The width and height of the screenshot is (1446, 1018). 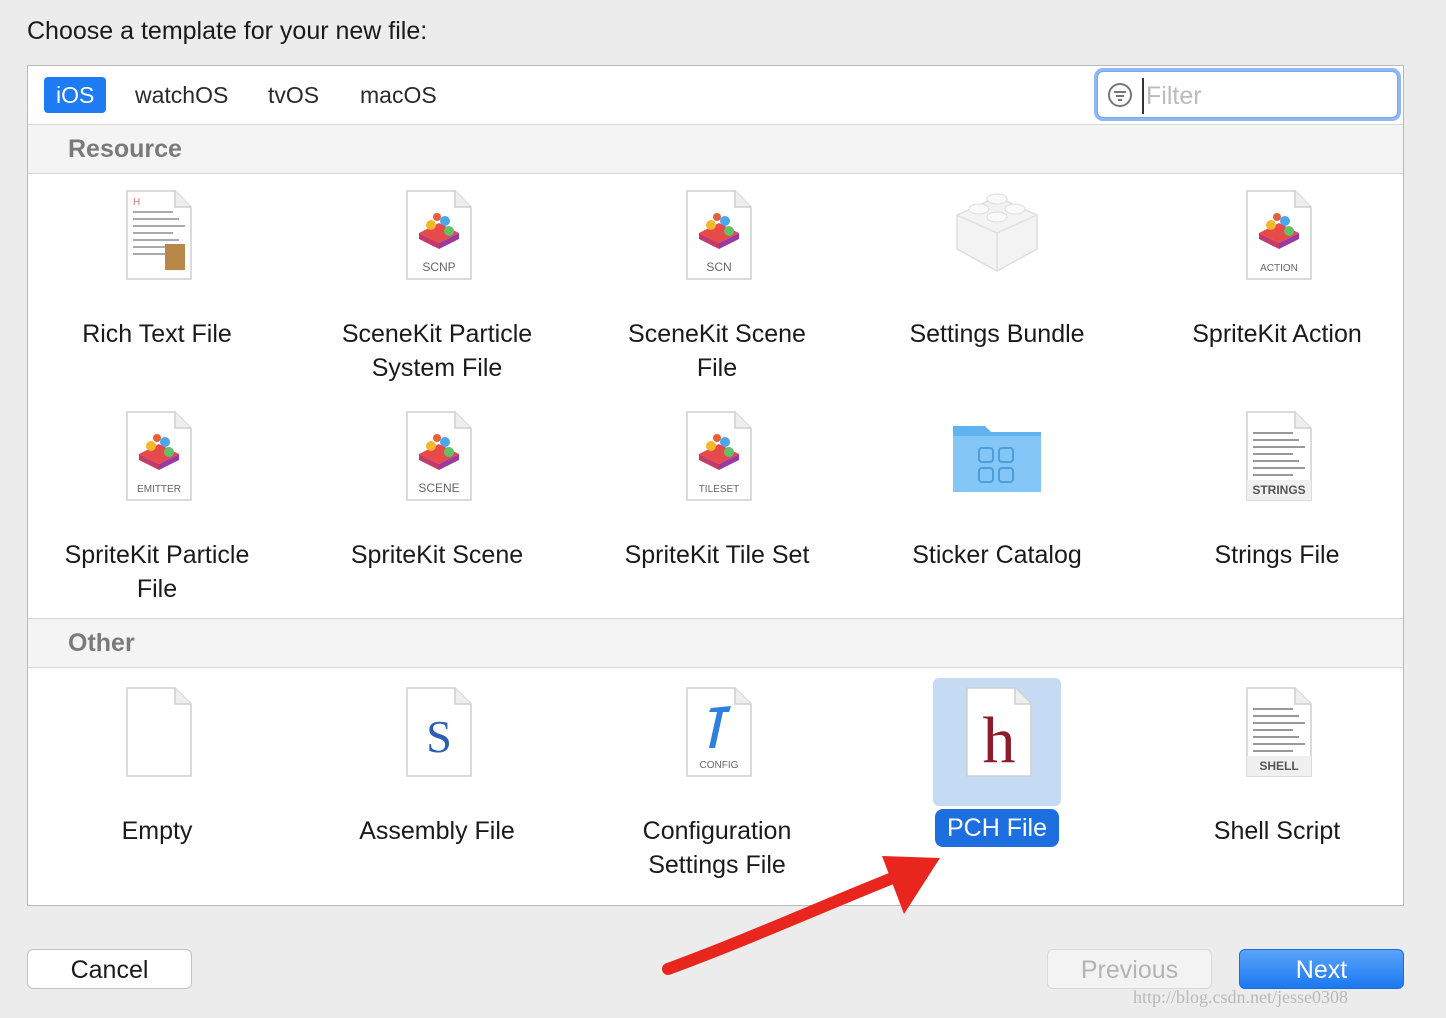 I want to click on red-arrow-annotation, so click(x=801, y=915).